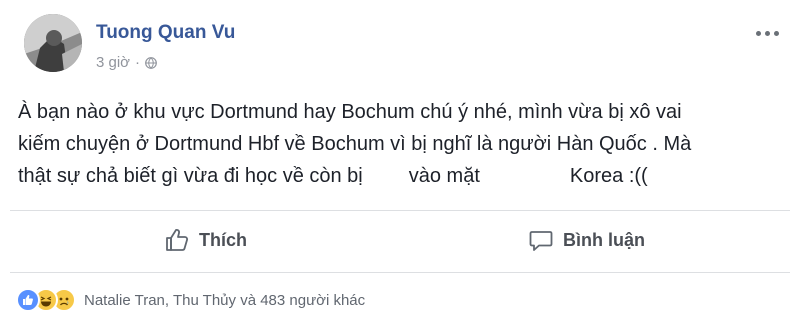 The image size is (800, 335). I want to click on more-options-icon, so click(767, 33).